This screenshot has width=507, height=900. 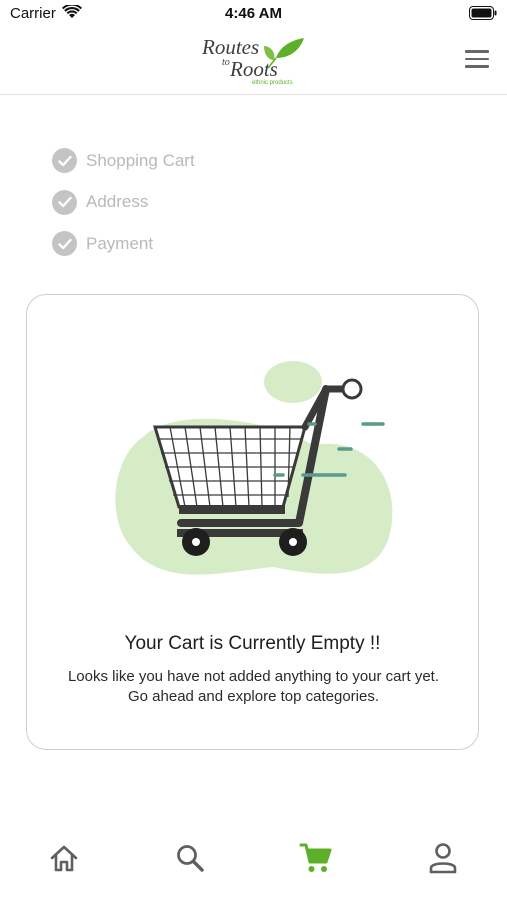 I want to click on battery-icon, so click(x=483, y=13).